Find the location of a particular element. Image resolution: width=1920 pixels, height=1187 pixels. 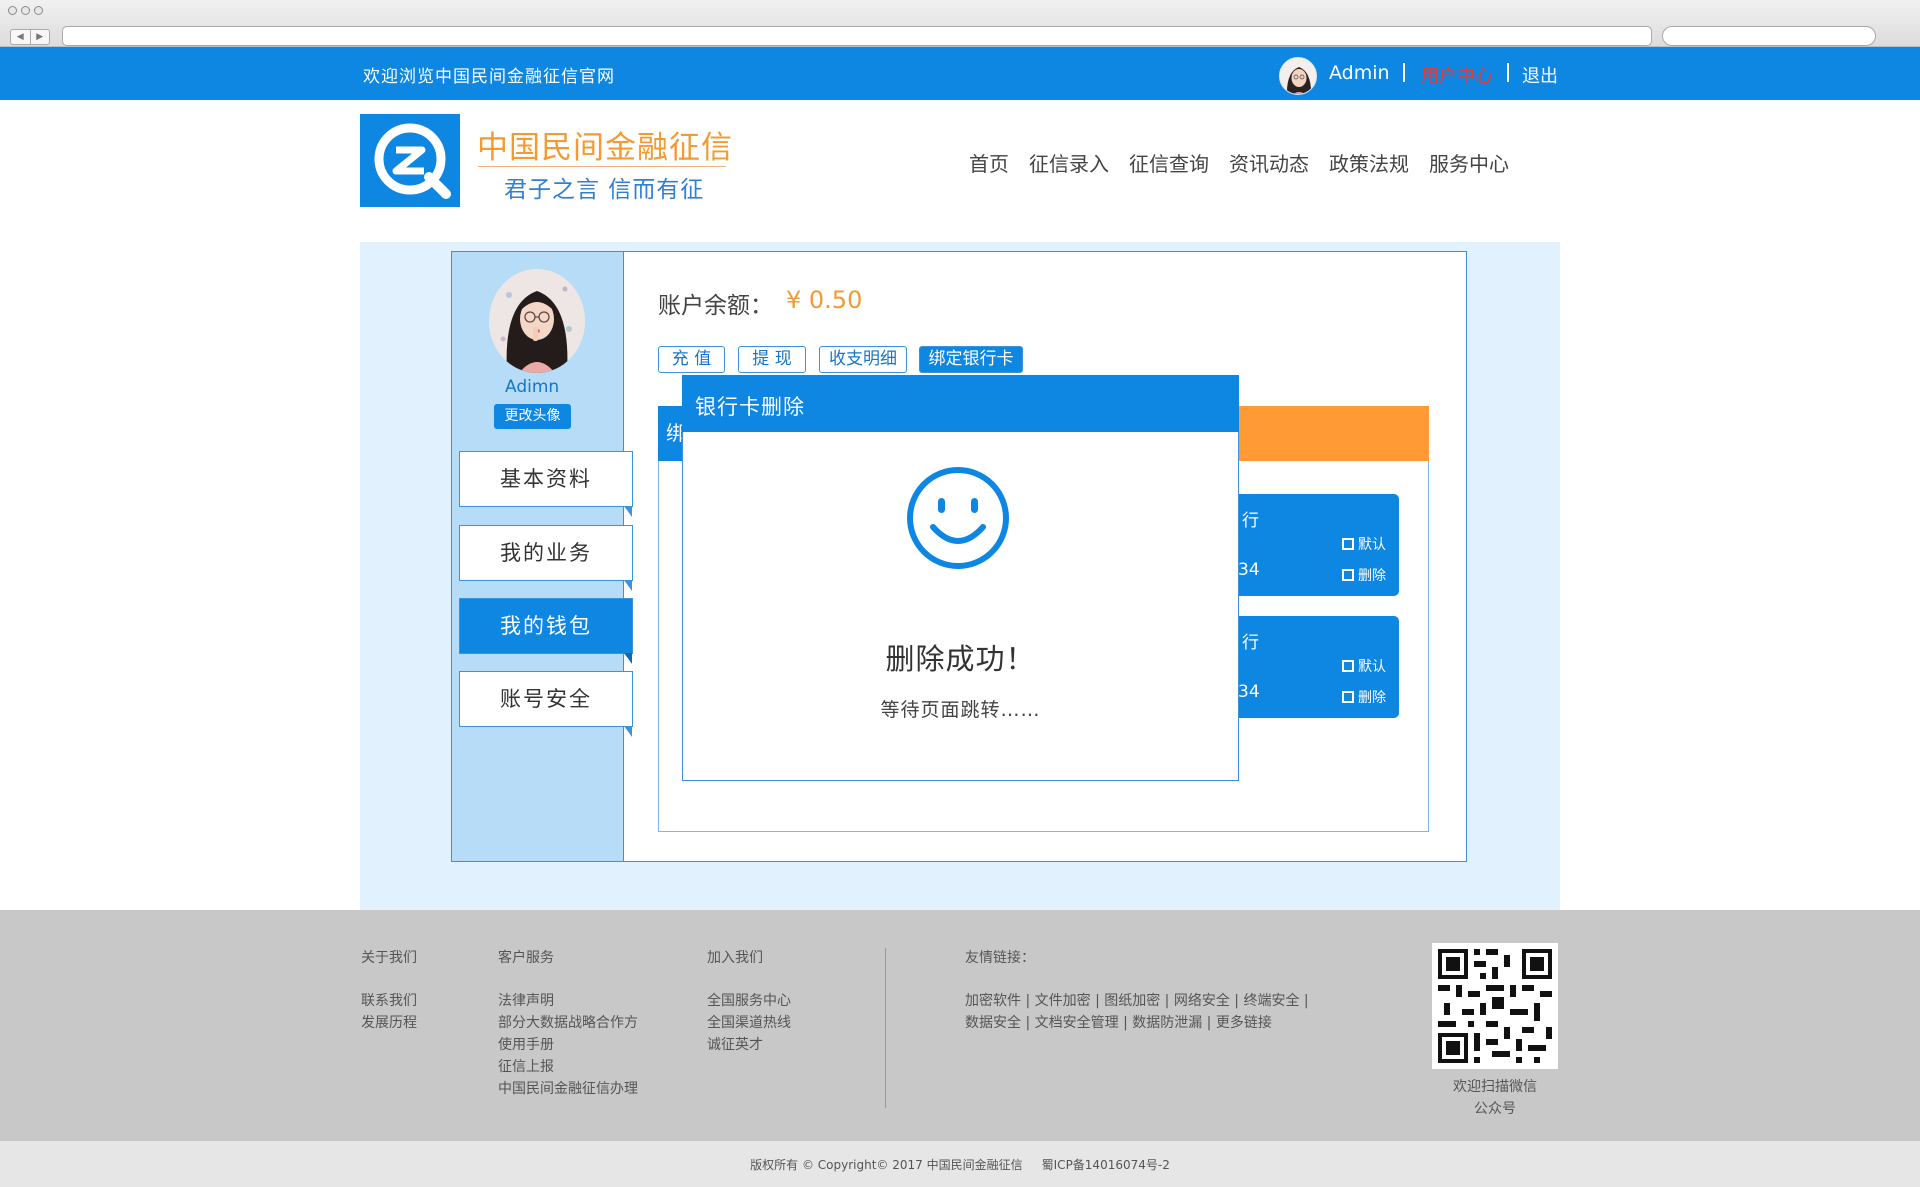

wechat-qr-code is located at coordinates (1495, 1006).